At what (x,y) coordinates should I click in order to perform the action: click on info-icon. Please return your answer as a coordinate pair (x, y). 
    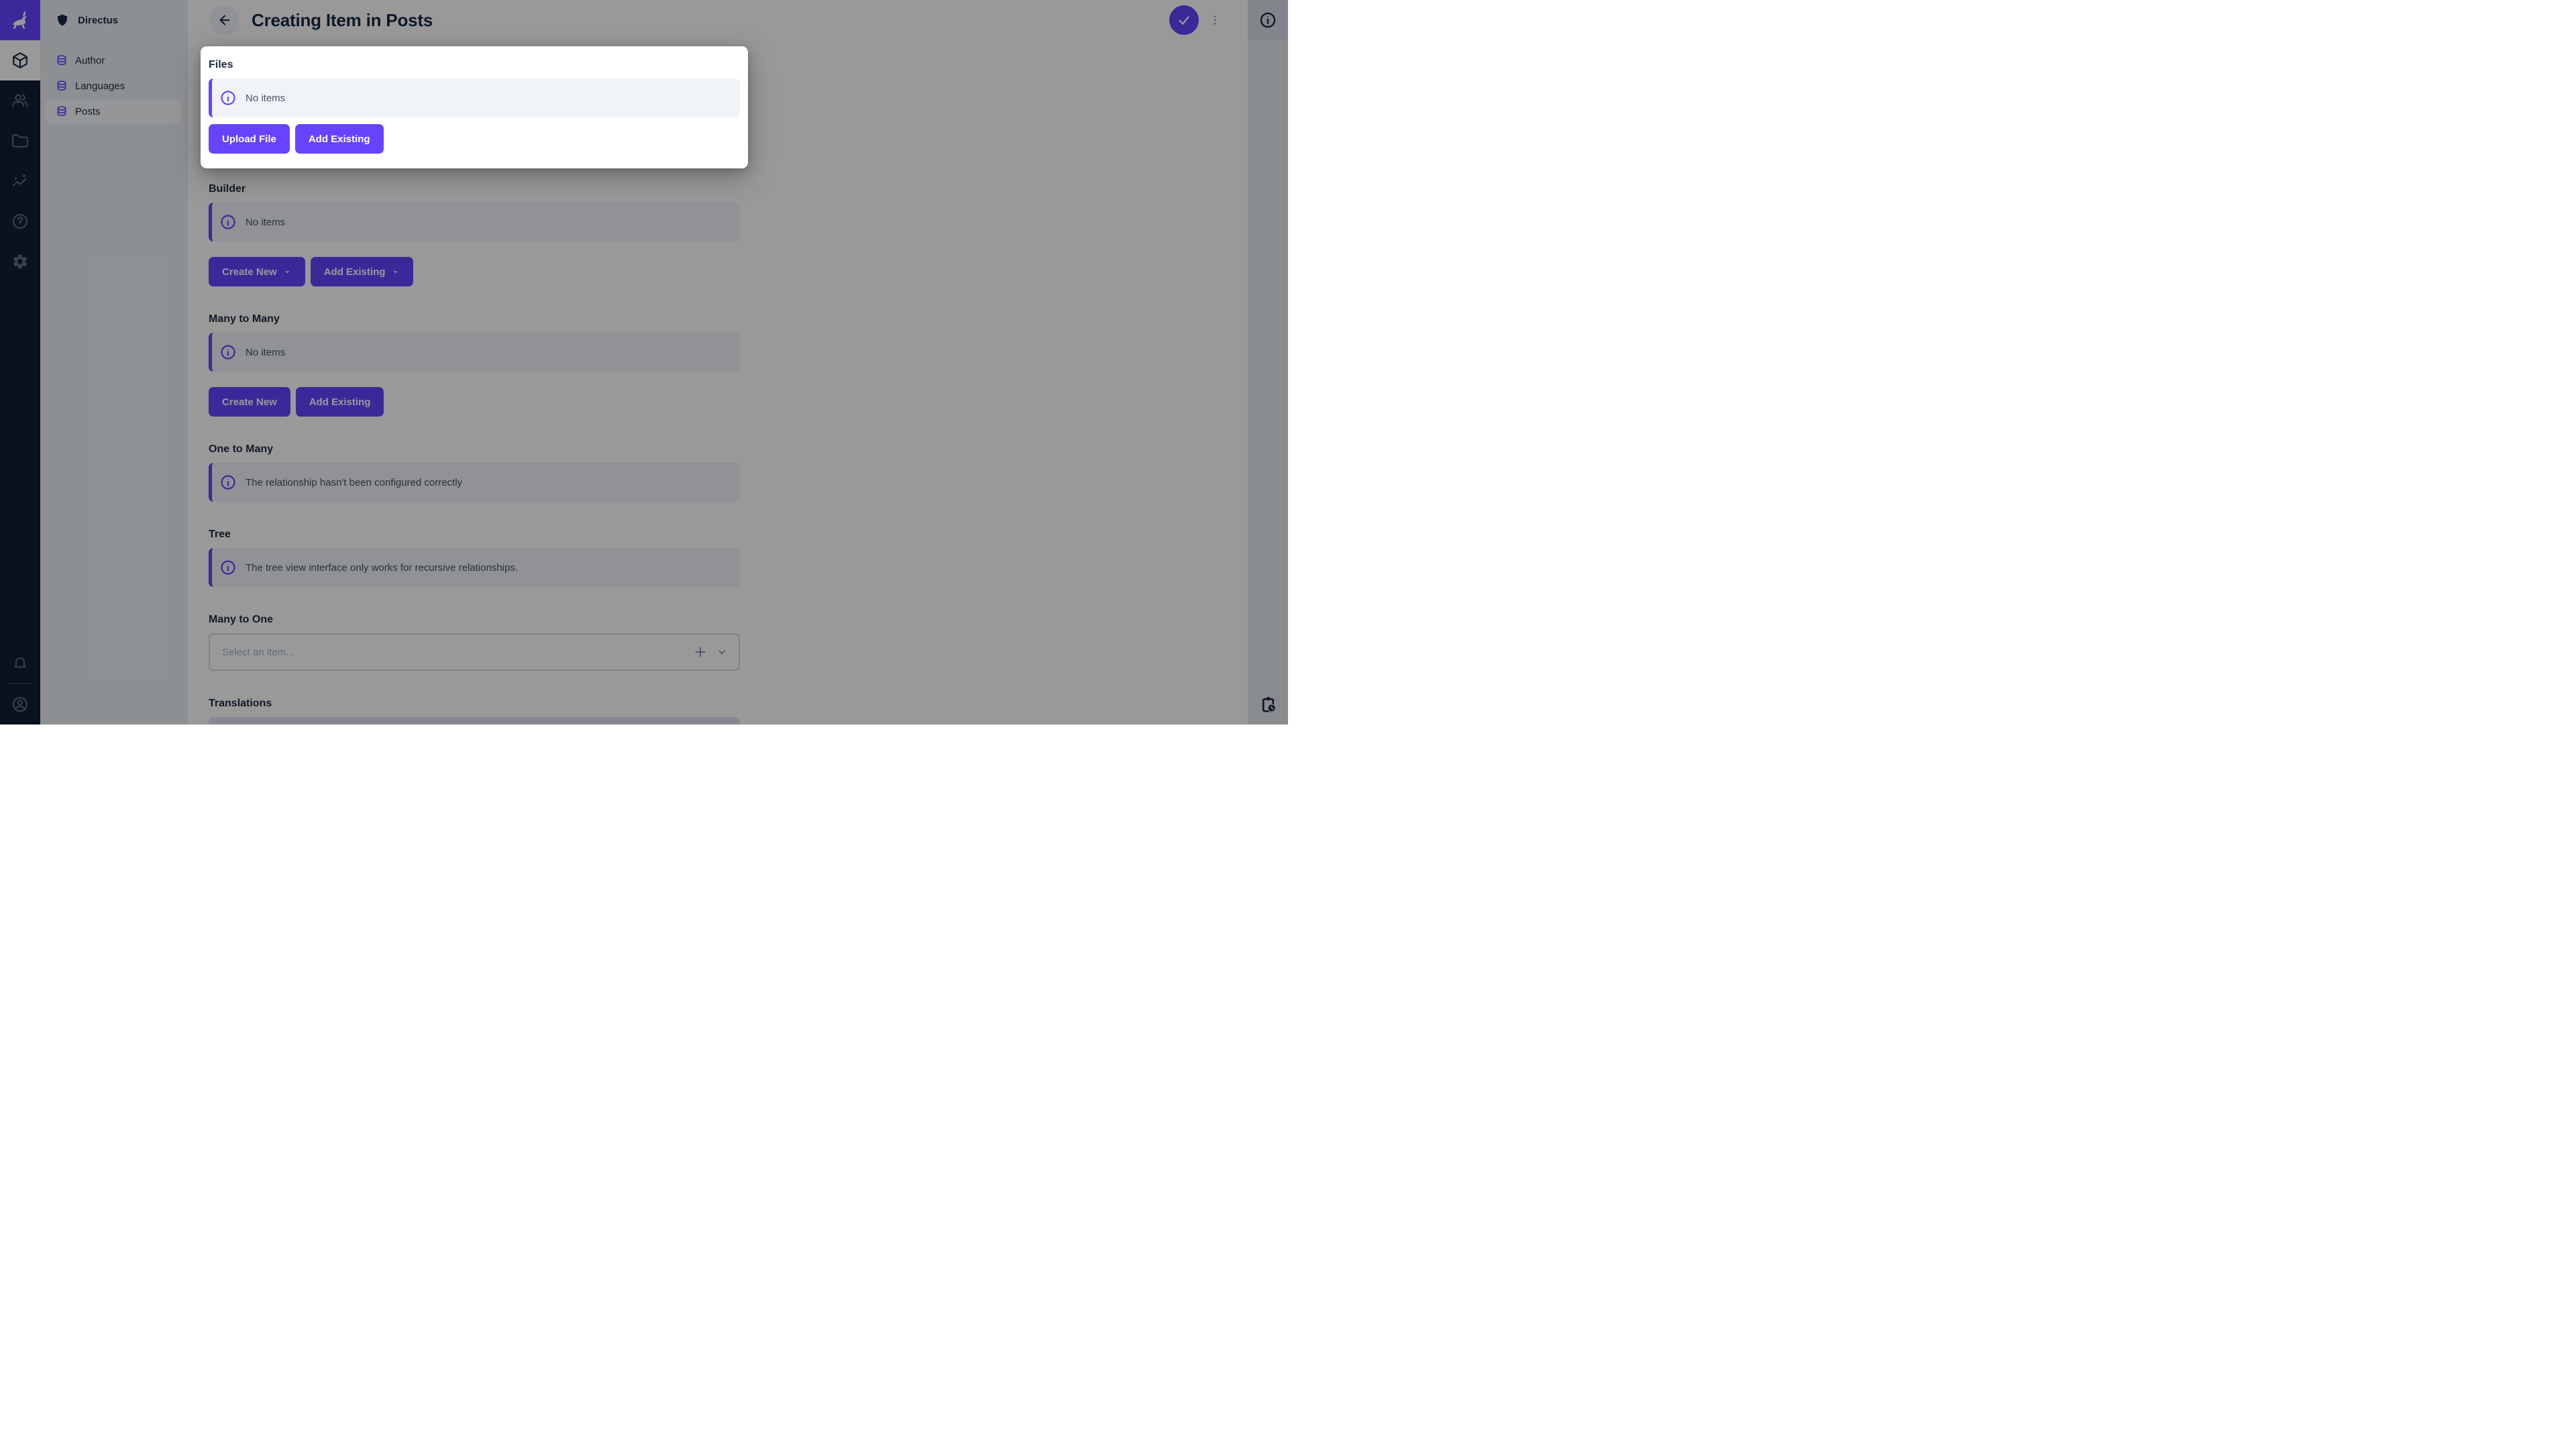
    Looking at the image, I should click on (228, 98).